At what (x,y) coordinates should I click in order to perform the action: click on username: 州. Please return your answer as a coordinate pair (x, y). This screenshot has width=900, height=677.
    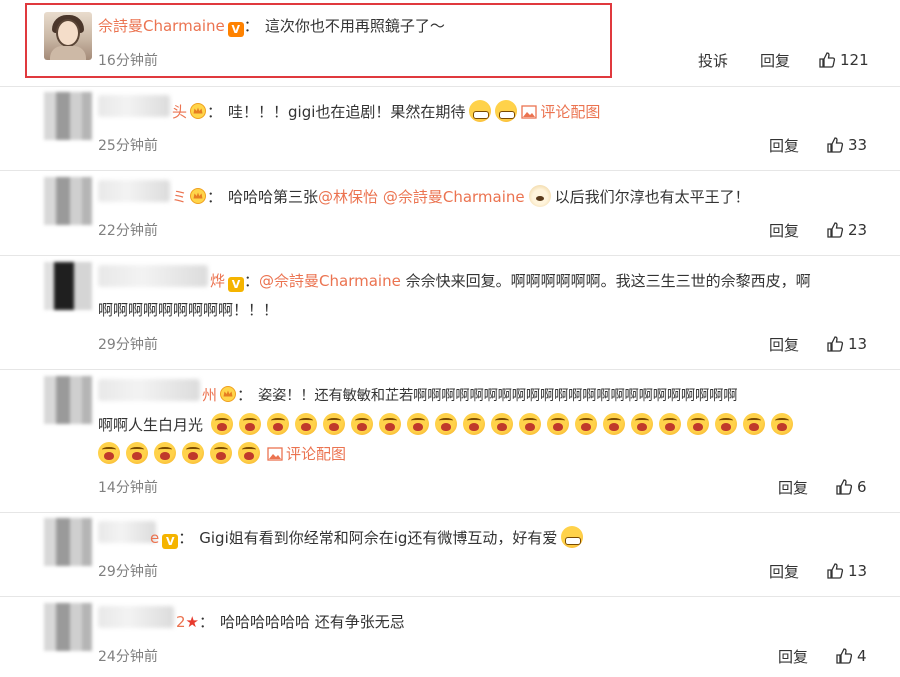
    Looking at the image, I should click on (209, 395).